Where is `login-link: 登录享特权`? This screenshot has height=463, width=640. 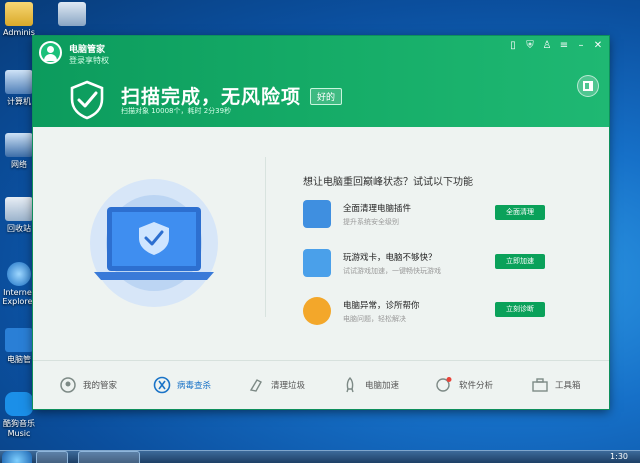 login-link: 登录享特权 is located at coordinates (89, 60).